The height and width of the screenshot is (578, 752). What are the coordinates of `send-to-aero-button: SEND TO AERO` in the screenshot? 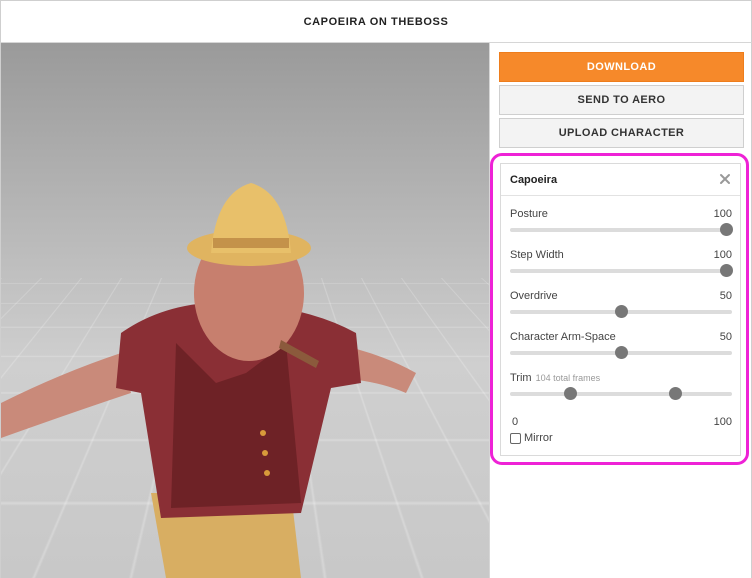 It's located at (621, 100).